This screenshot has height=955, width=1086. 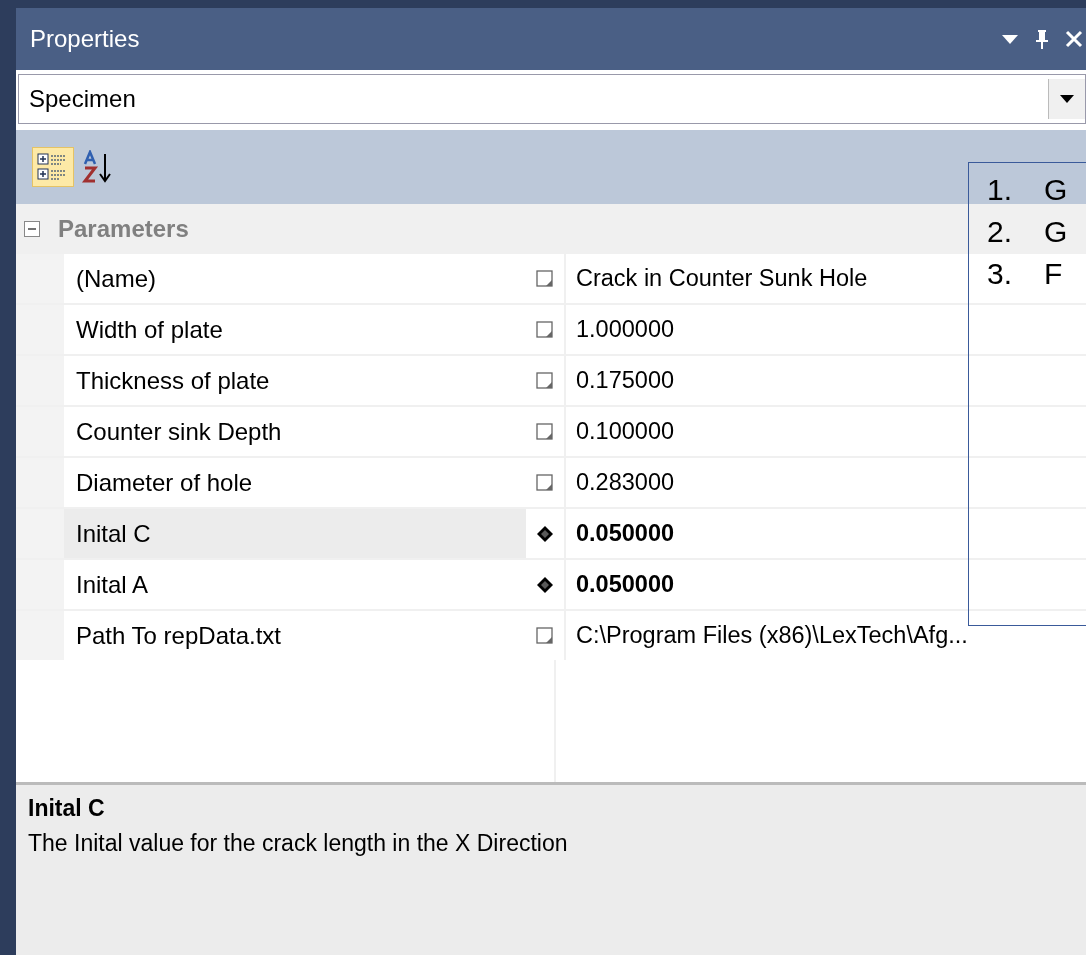 I want to click on property-name: Diameter of hole, so click(x=295, y=482).